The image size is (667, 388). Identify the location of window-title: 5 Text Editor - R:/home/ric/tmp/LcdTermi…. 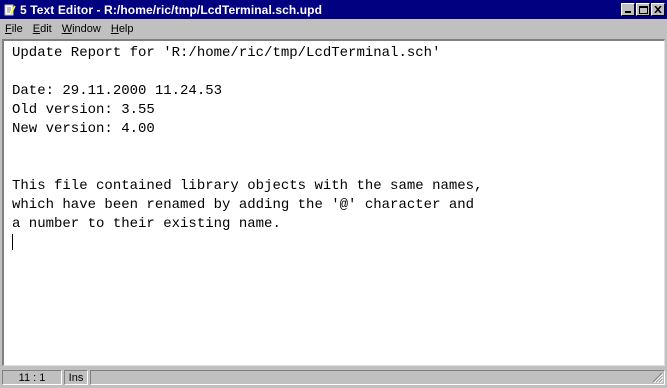
(171, 9).